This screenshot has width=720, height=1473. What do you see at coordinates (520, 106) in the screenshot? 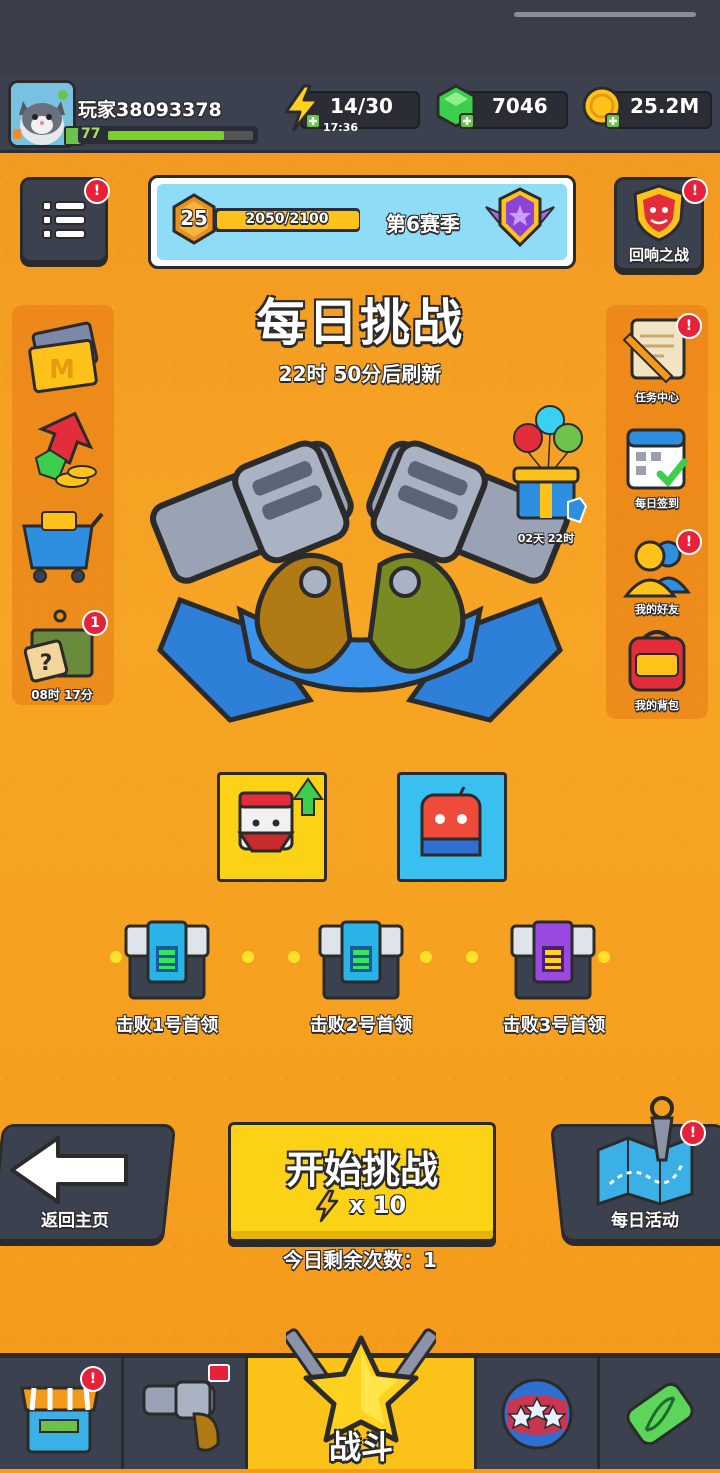
I see `gems-value: 7046` at bounding box center [520, 106].